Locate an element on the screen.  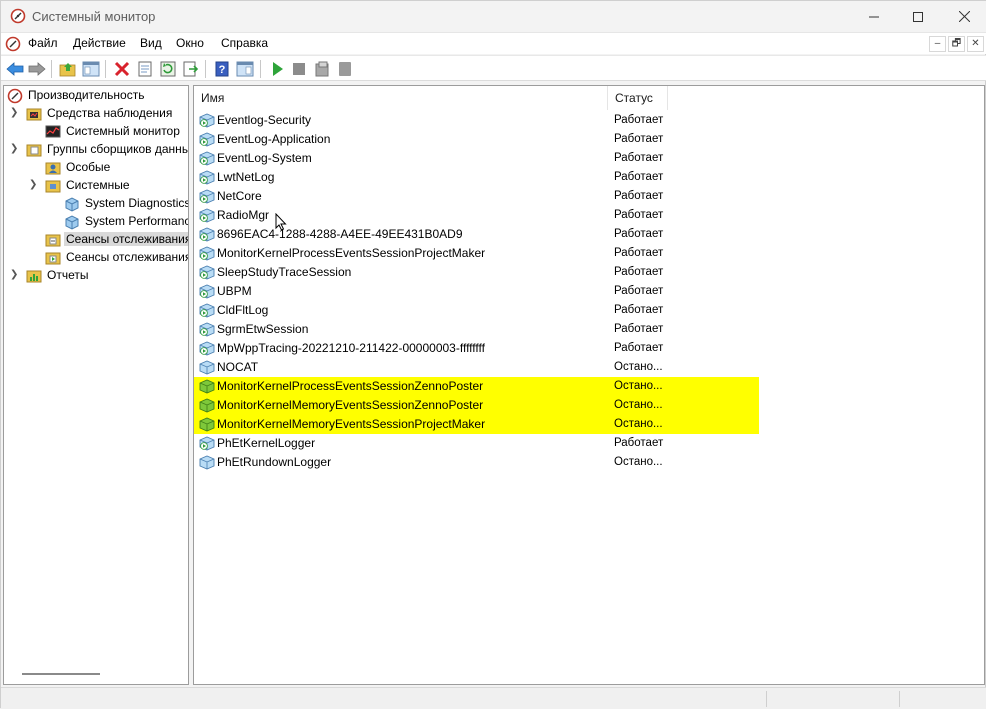
list-item: CldFltLog Работает is located at coordinates (589, 310).